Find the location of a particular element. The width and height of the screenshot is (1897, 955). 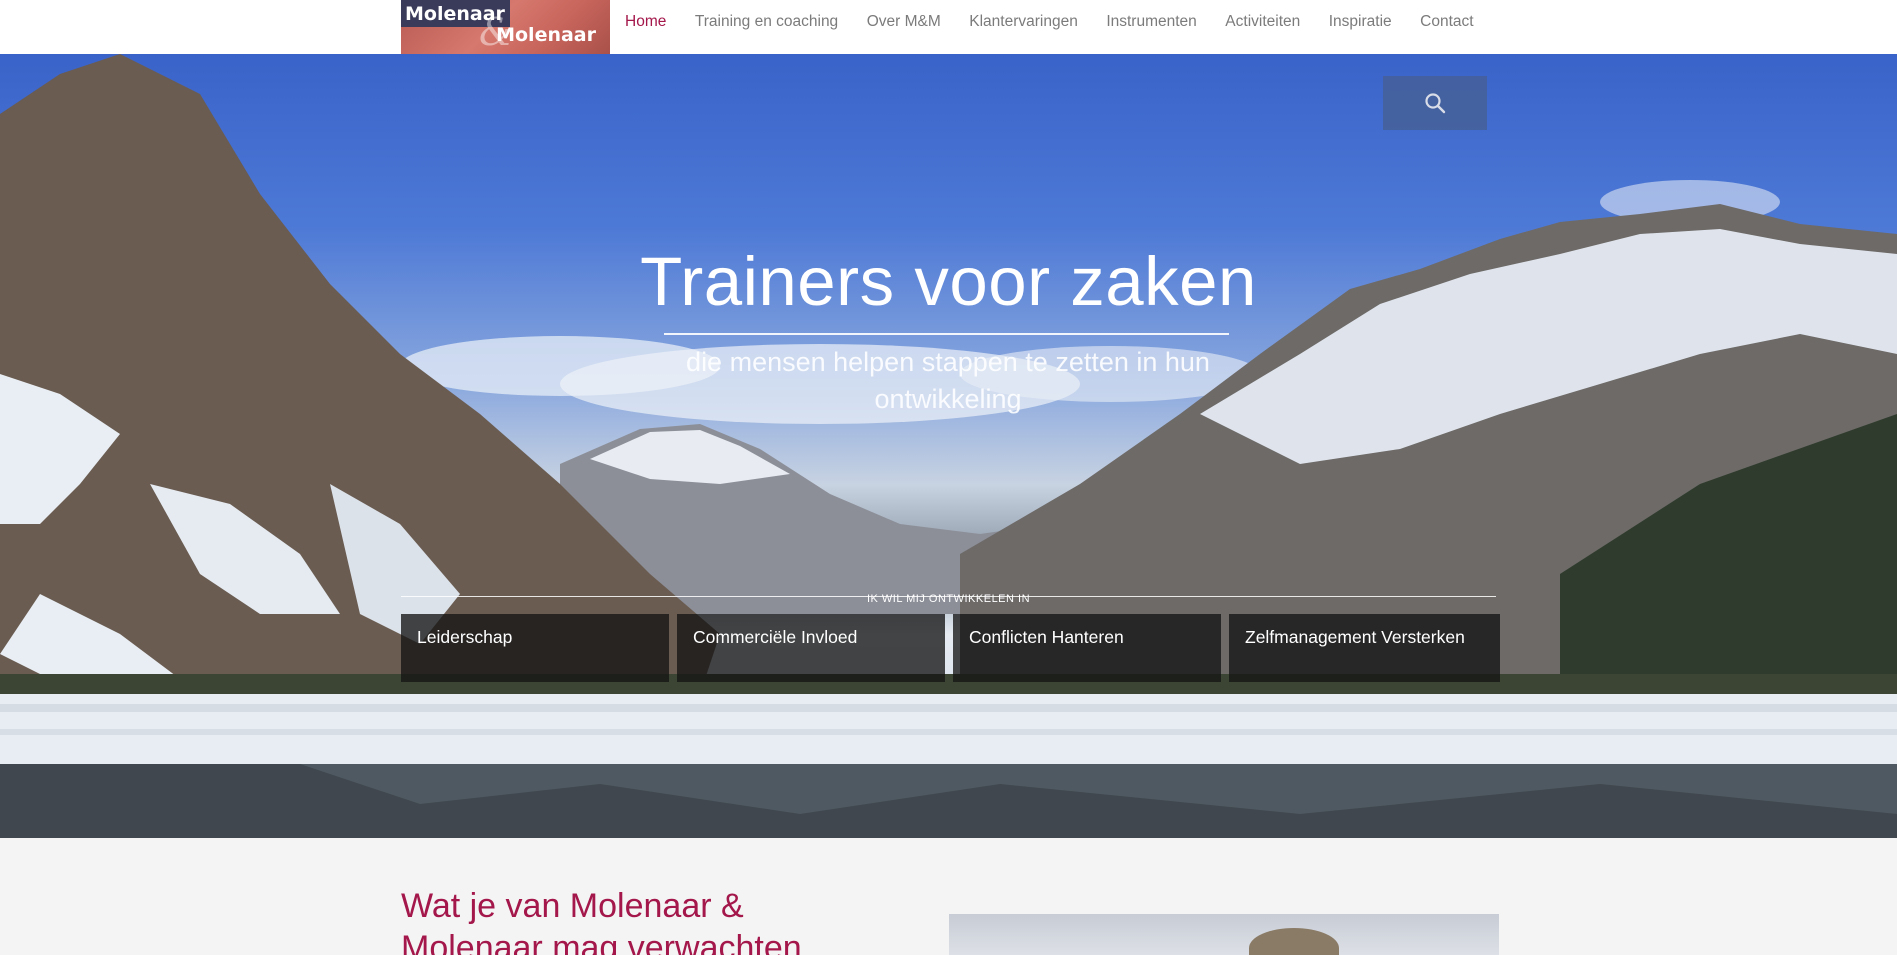

logo-text-bottom: Molenaar is located at coordinates (546, 35).